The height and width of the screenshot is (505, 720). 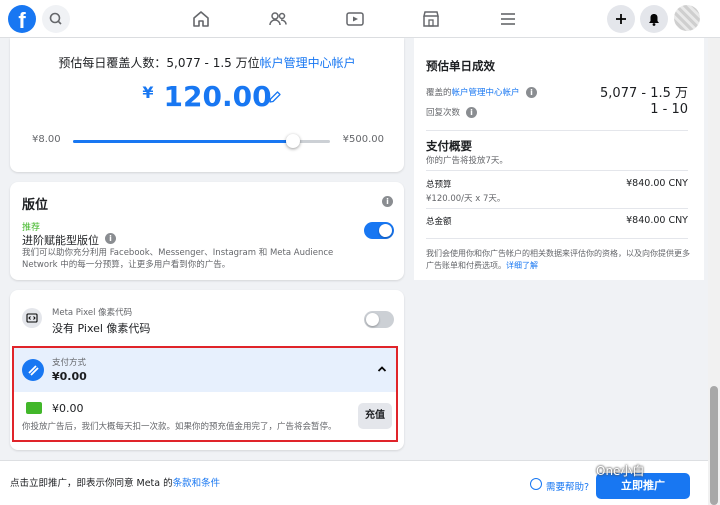 What do you see at coordinates (35, 205) in the screenshot?
I see `placement-title: 版位` at bounding box center [35, 205].